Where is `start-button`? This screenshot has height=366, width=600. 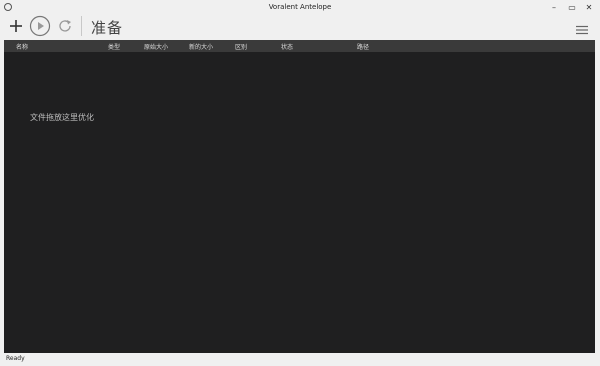 start-button is located at coordinates (40, 26).